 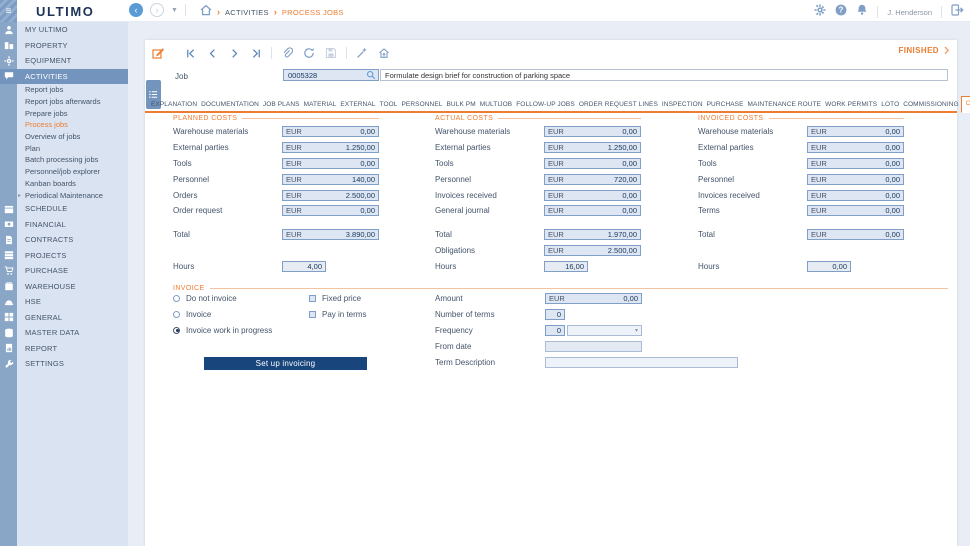 What do you see at coordinates (64, 224) in the screenshot?
I see `sidebar-item-financial: FINANCIAL` at bounding box center [64, 224].